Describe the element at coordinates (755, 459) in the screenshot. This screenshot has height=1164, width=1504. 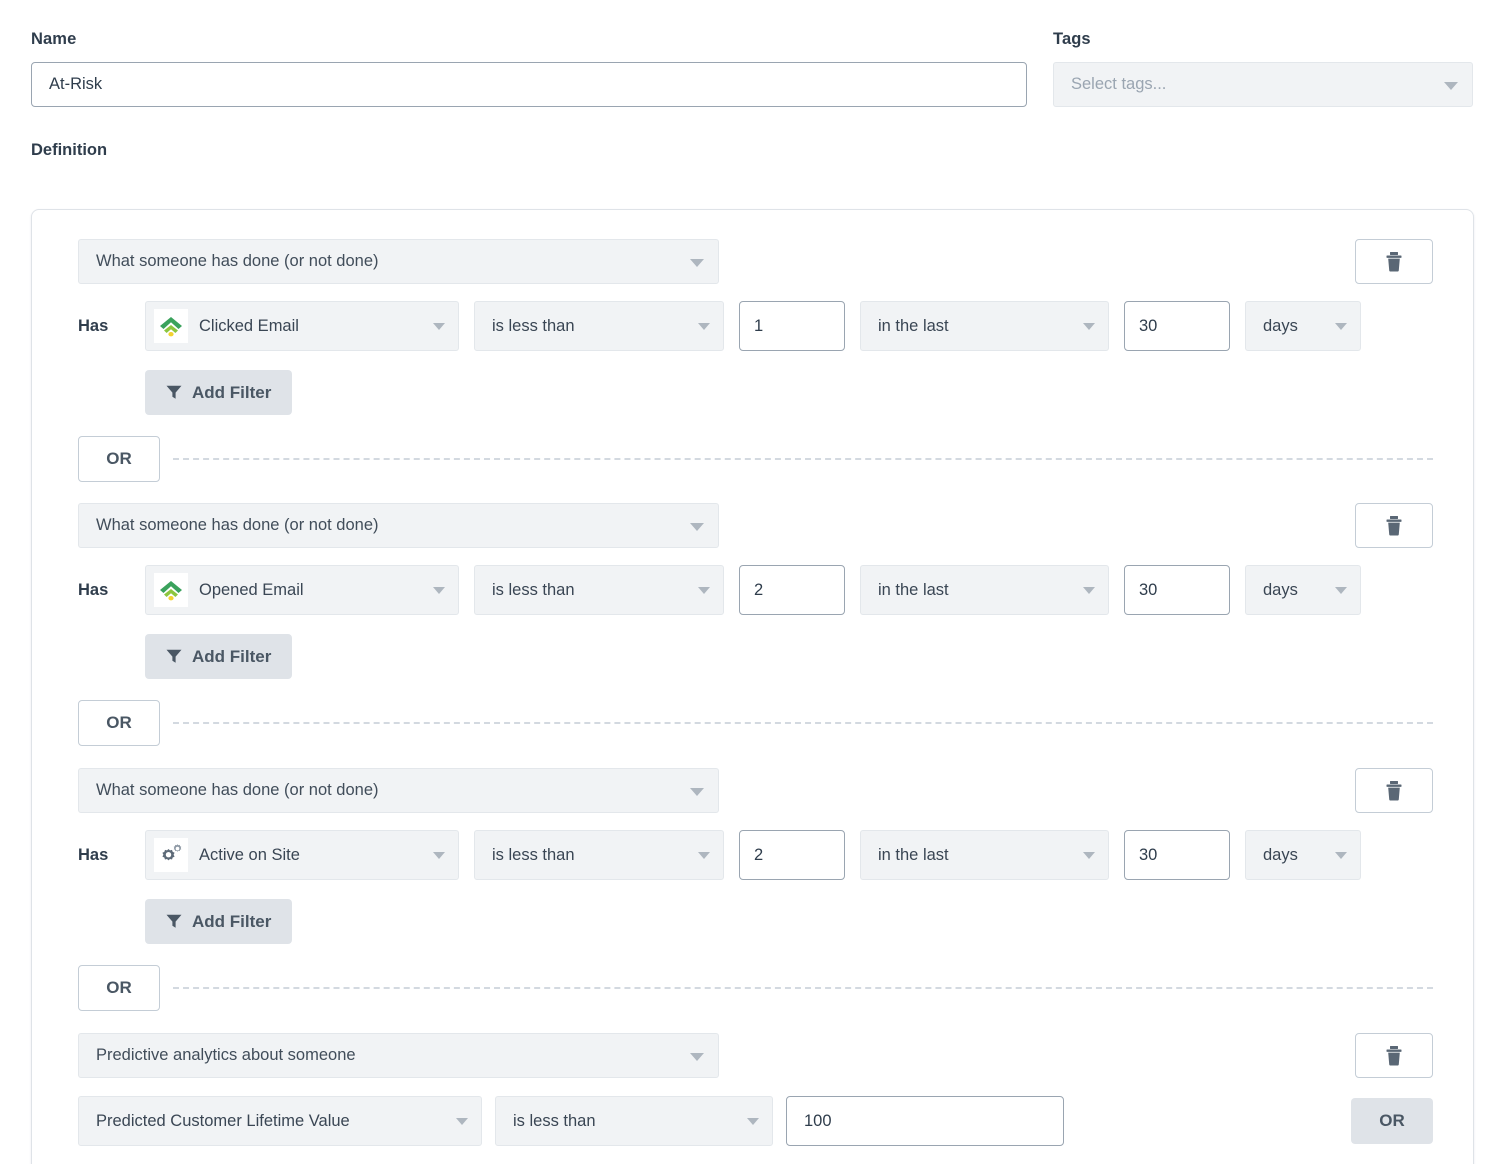
I see `or-divider: OR` at that location.